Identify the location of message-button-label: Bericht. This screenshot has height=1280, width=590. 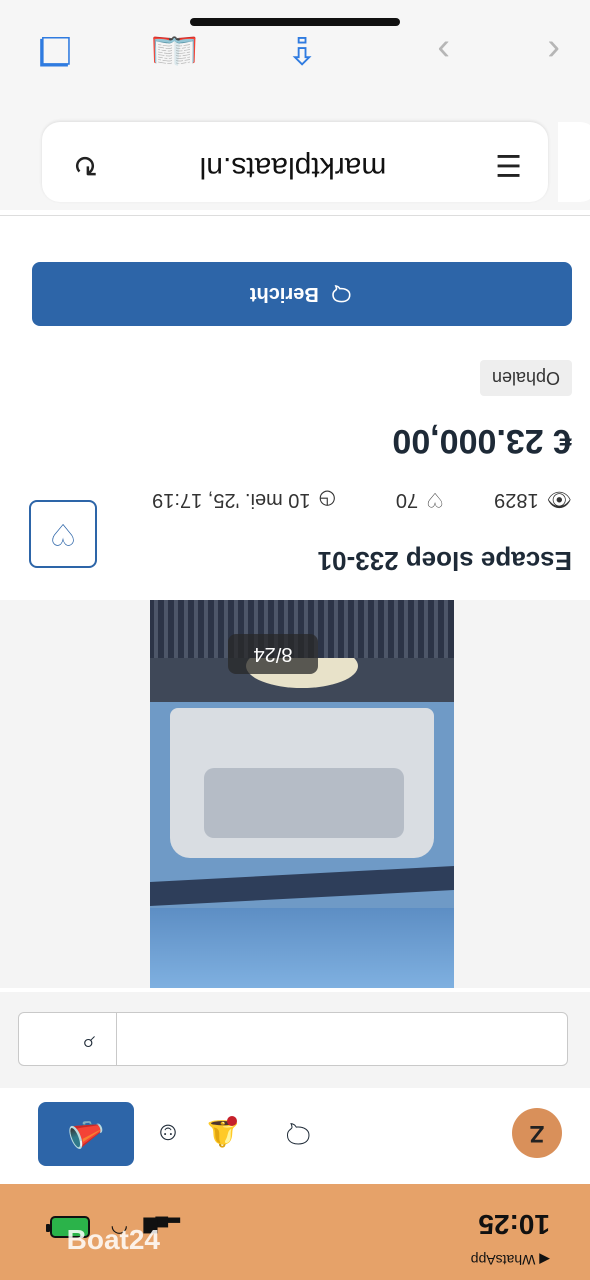
(284, 294).